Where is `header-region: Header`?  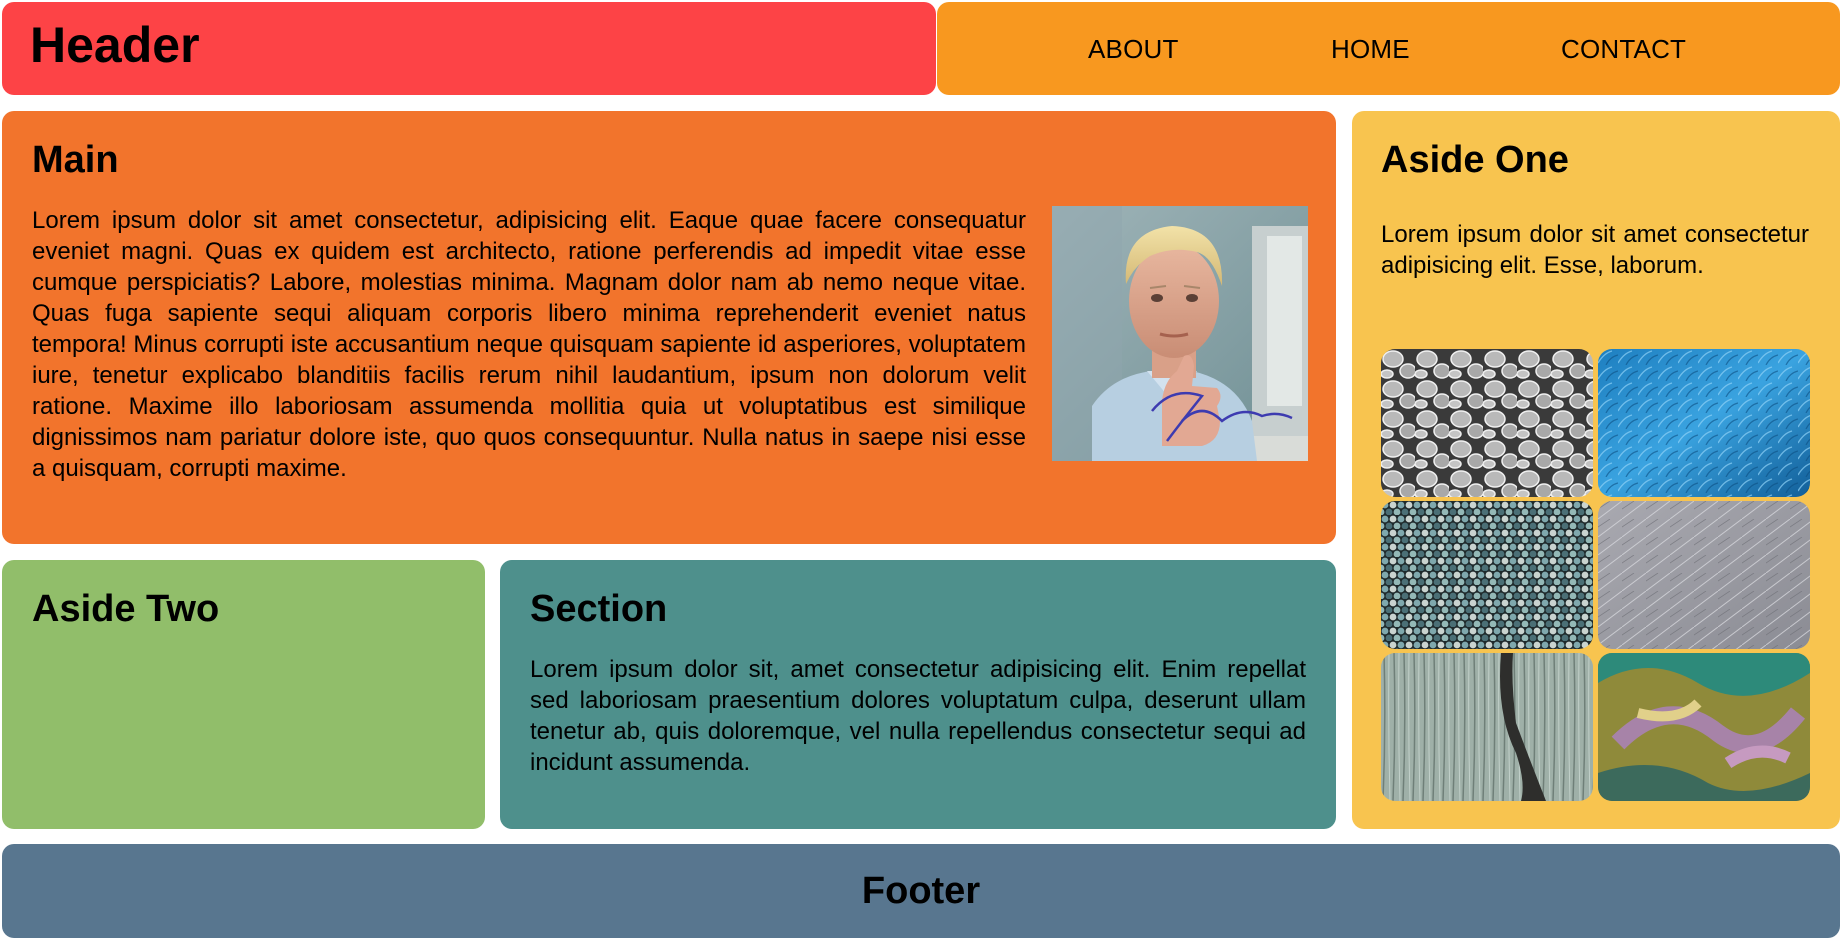 header-region: Header is located at coordinates (469, 48).